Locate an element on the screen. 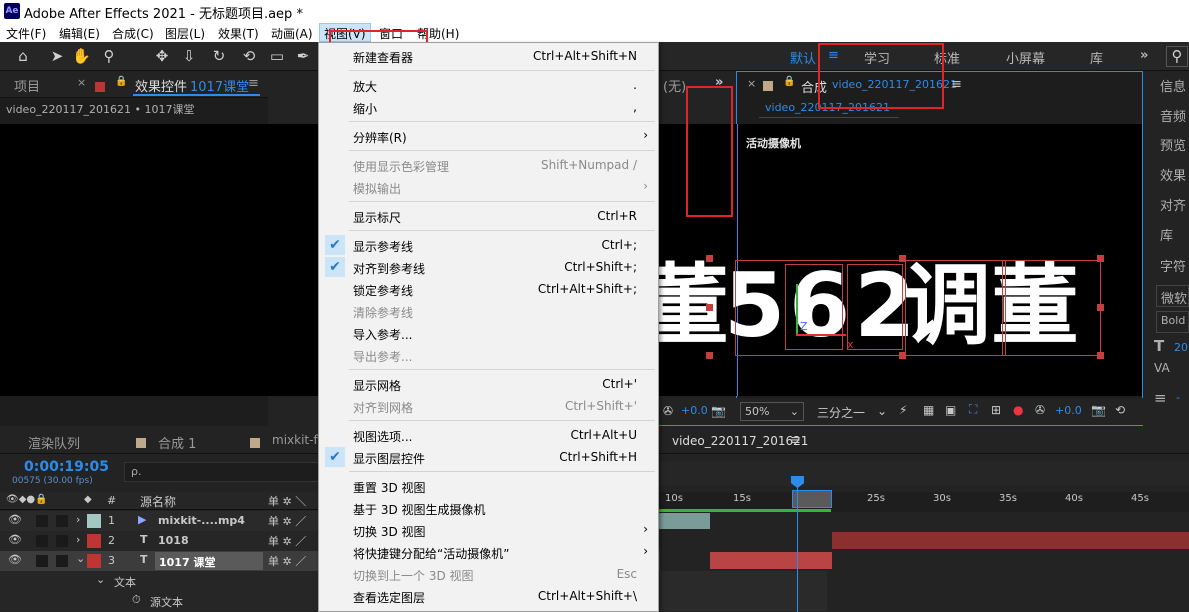 The width and height of the screenshot is (1189, 612). grid-guides-icon: ⊞ is located at coordinates (996, 410).